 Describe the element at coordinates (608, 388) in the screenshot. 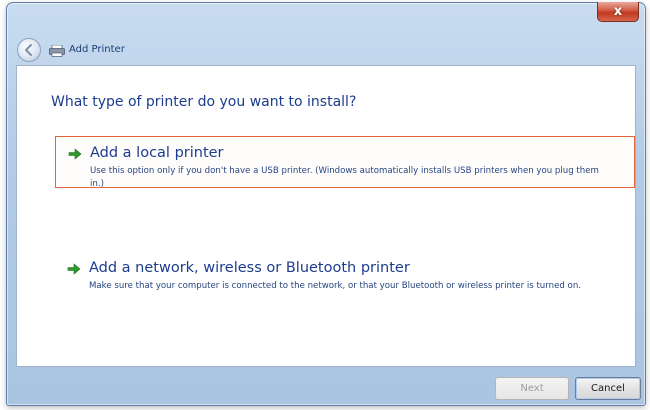

I see `cancel-button: Cancel` at that location.